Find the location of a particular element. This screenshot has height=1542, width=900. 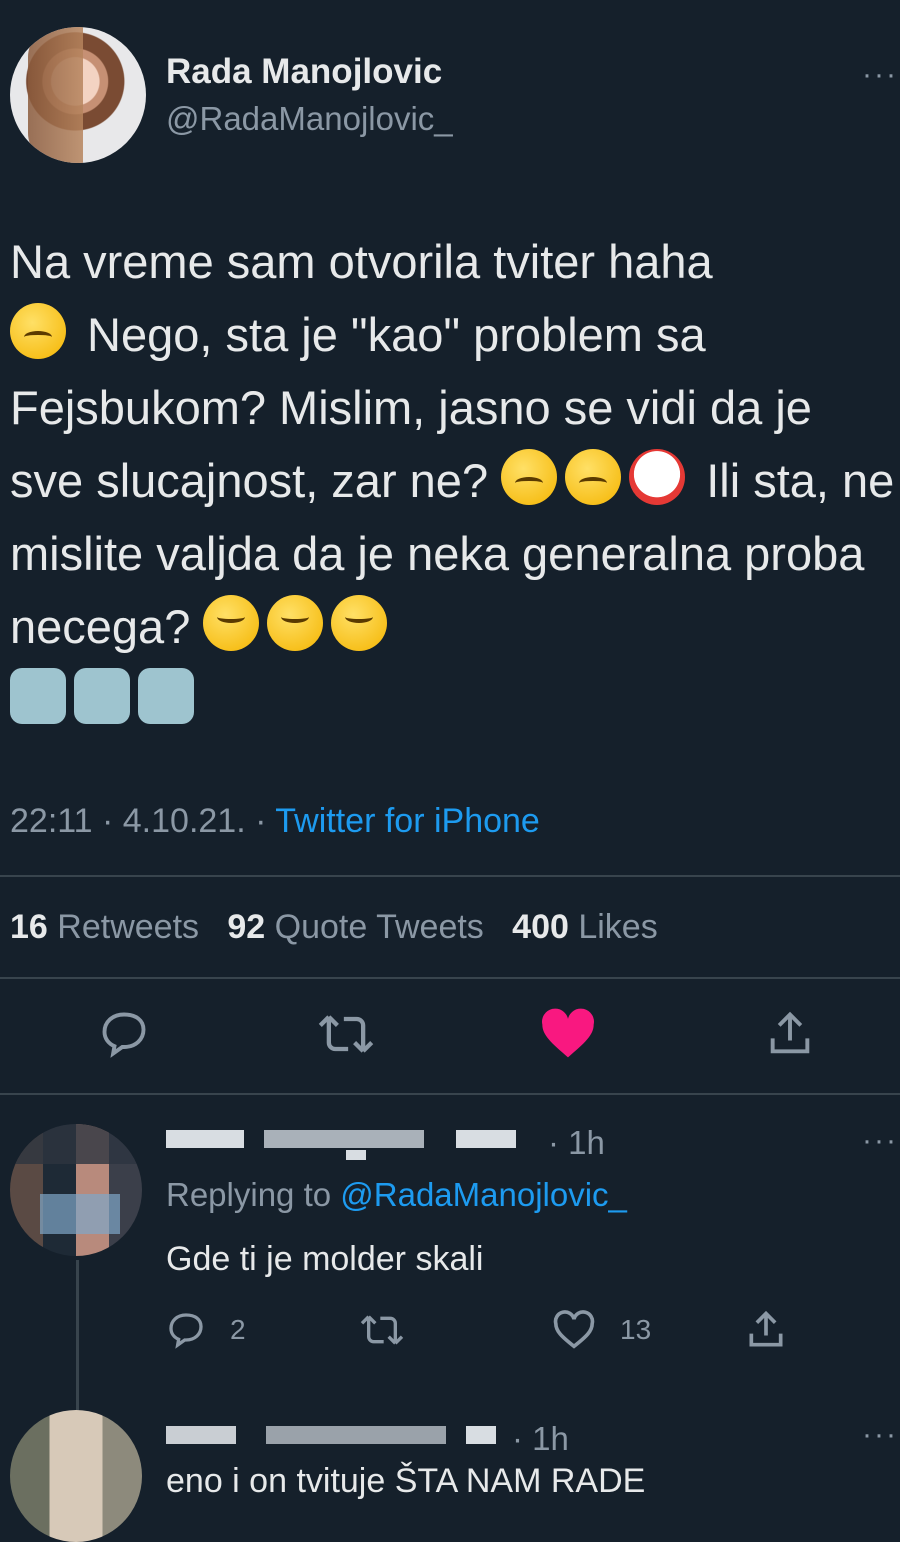

likes-label: Likes is located at coordinates (618, 927).